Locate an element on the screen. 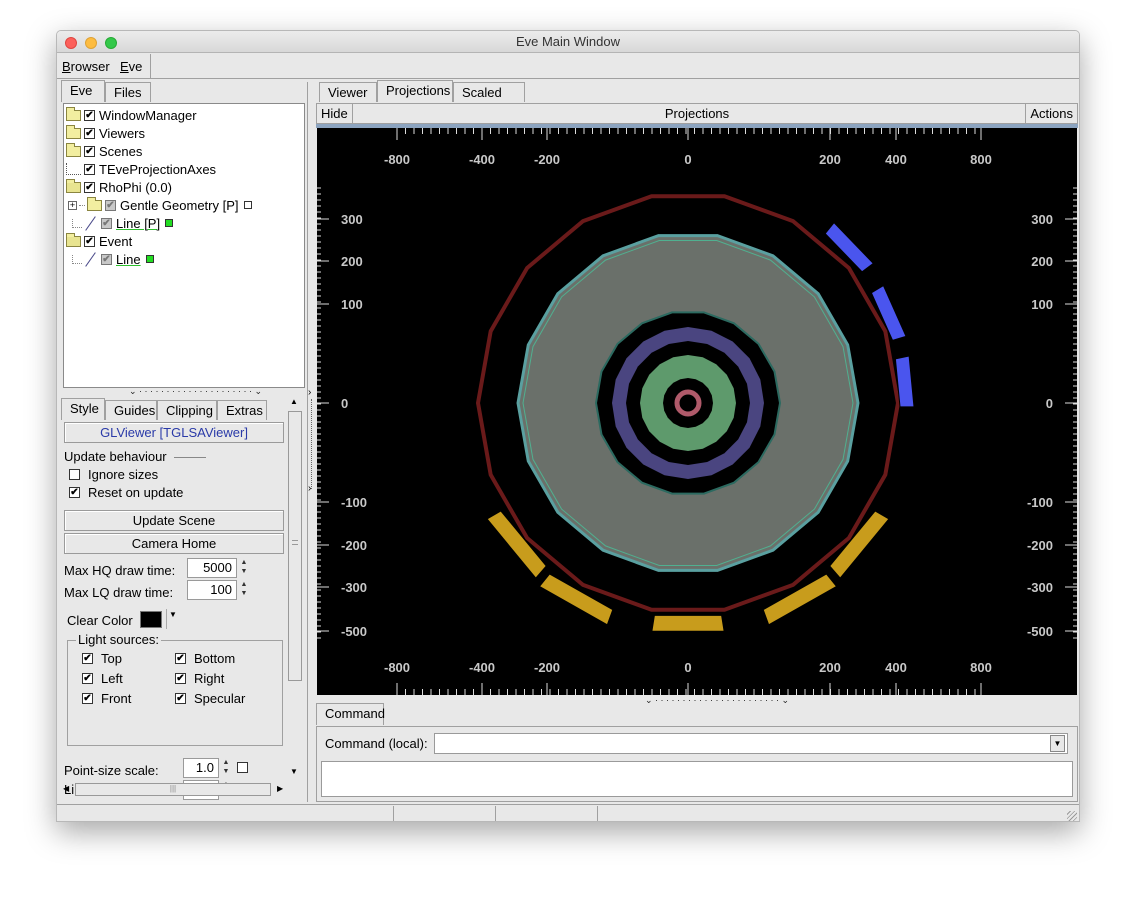  style-panel-vscrollbar: ▲ ▼ is located at coordinates (295, 588).